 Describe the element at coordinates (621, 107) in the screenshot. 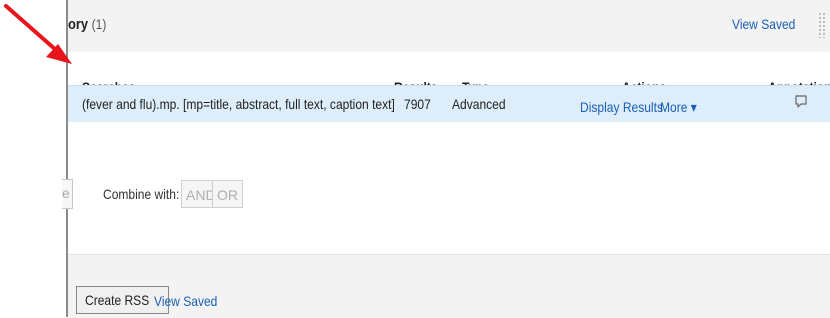

I see `display-results-link: Display Results` at that location.